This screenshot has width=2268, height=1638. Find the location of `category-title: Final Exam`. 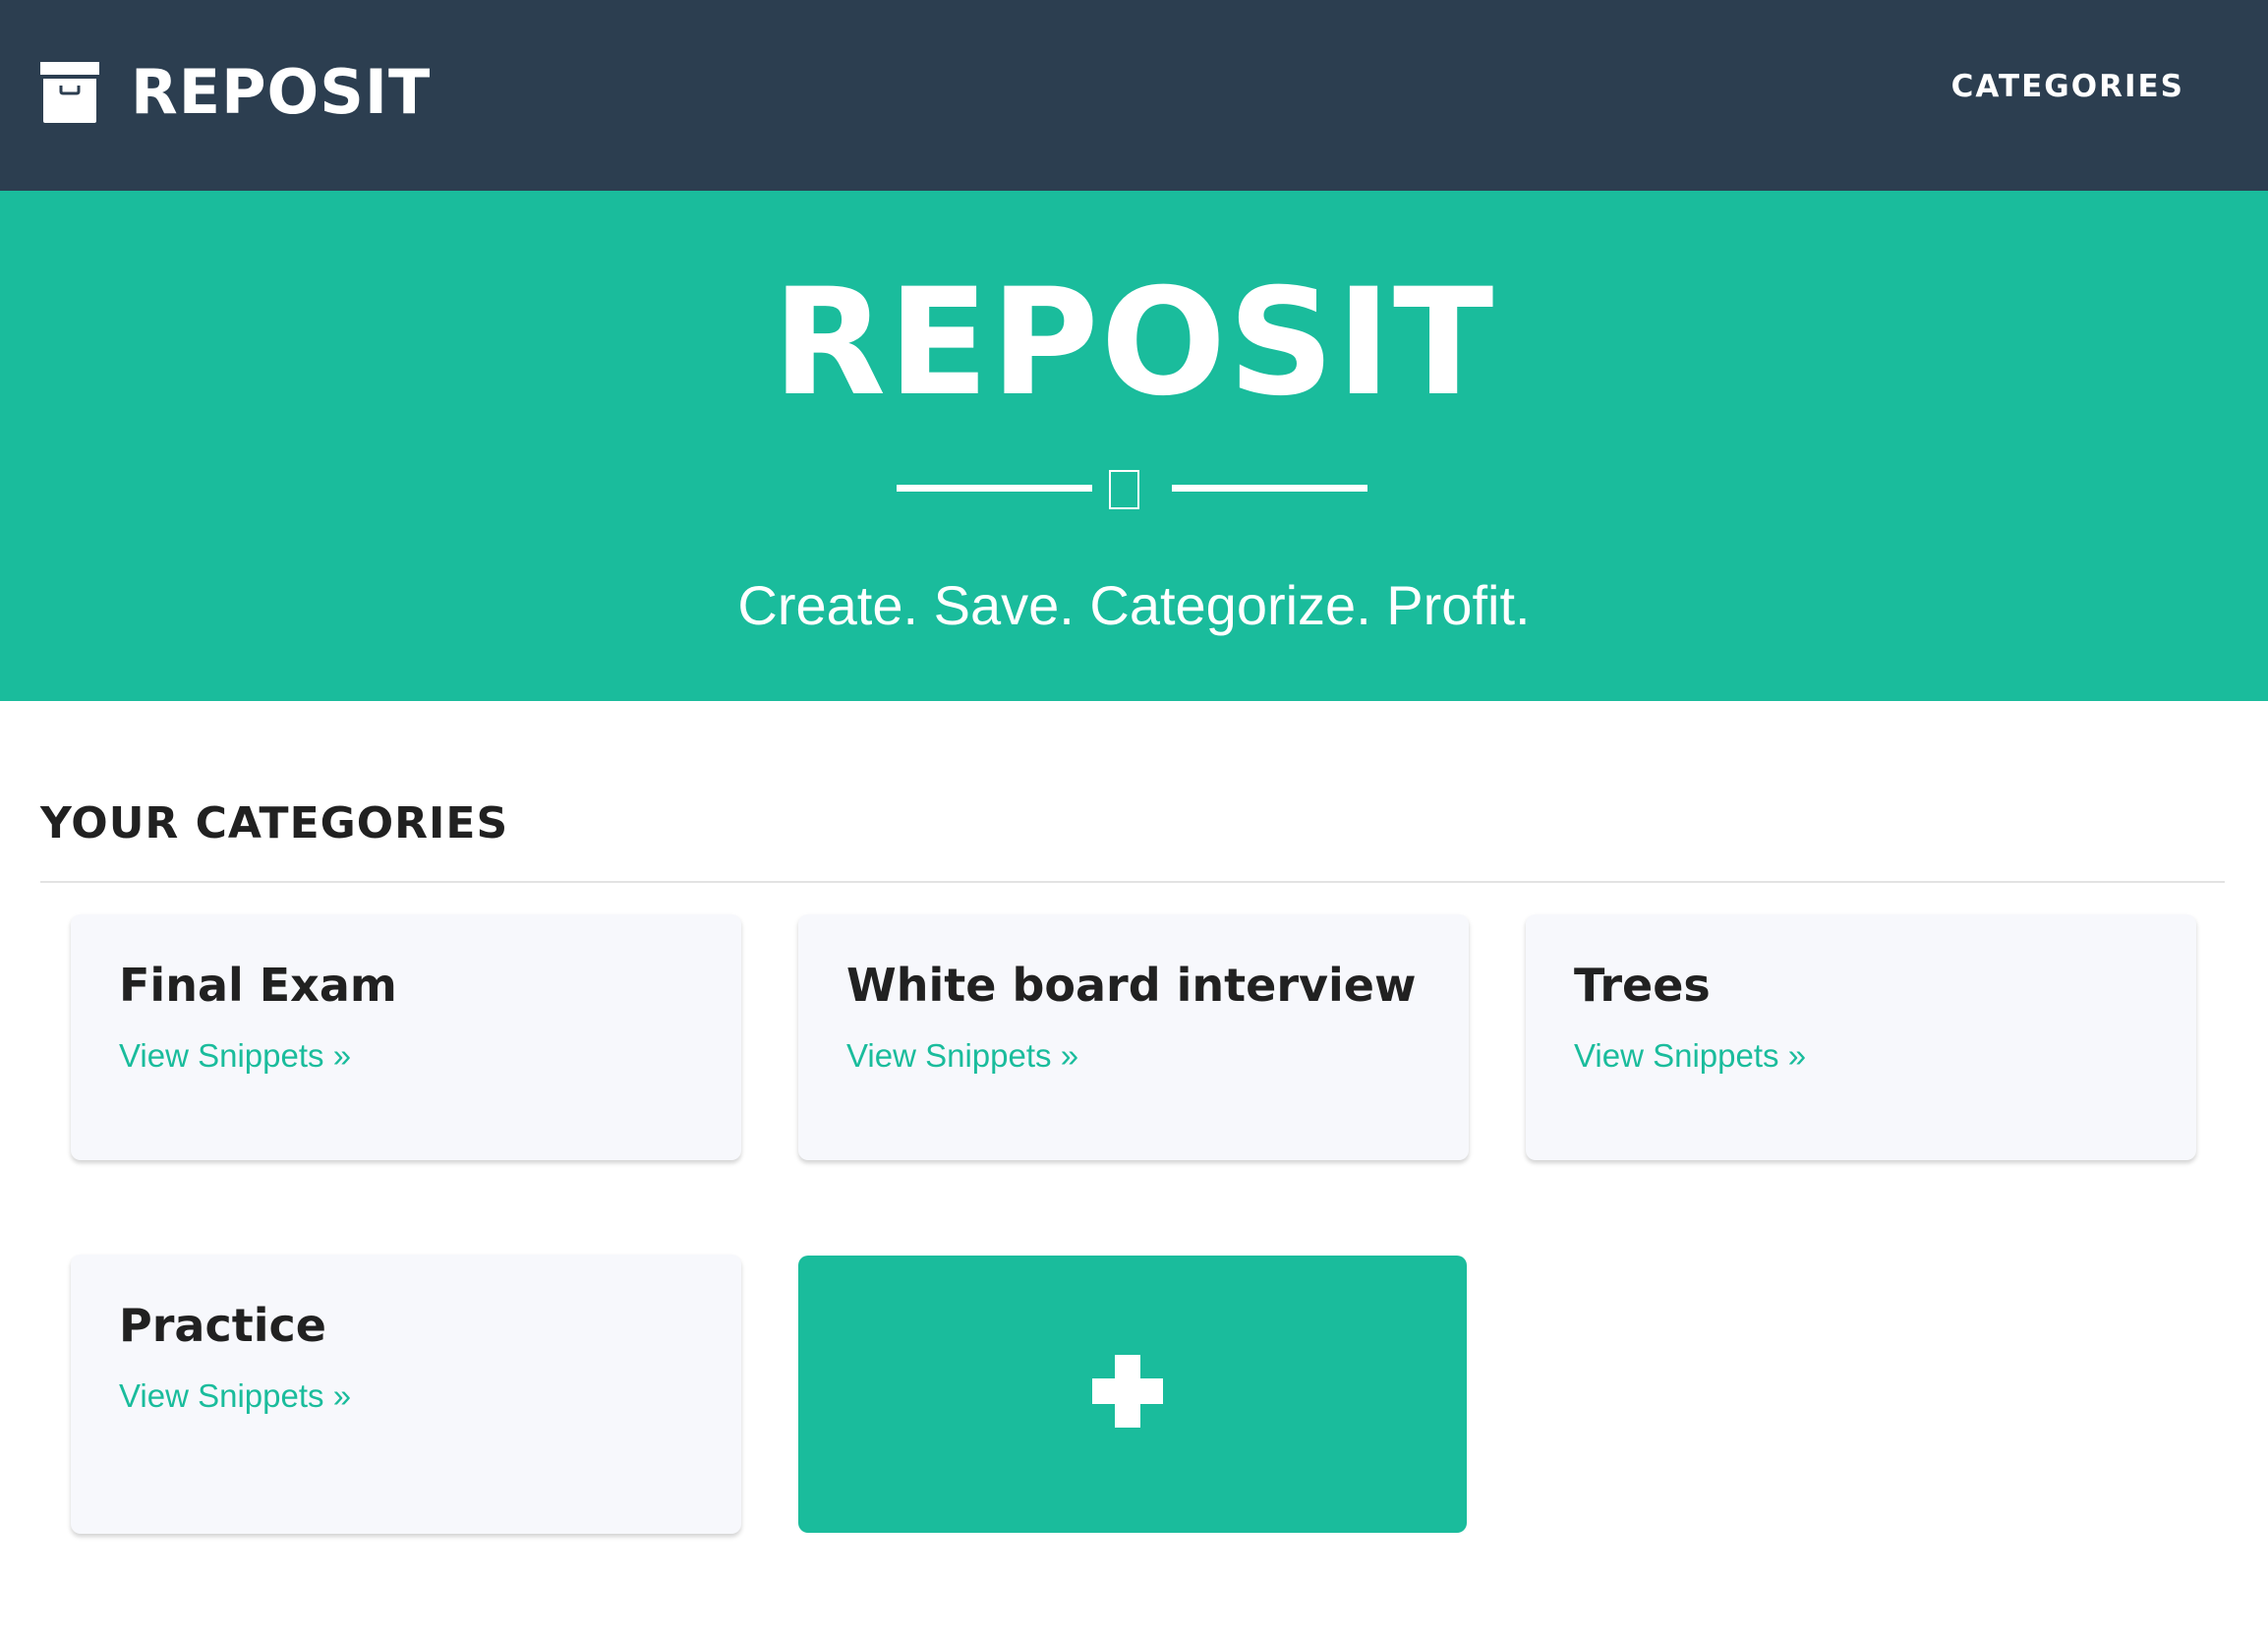

category-title: Final Exam is located at coordinates (258, 985).